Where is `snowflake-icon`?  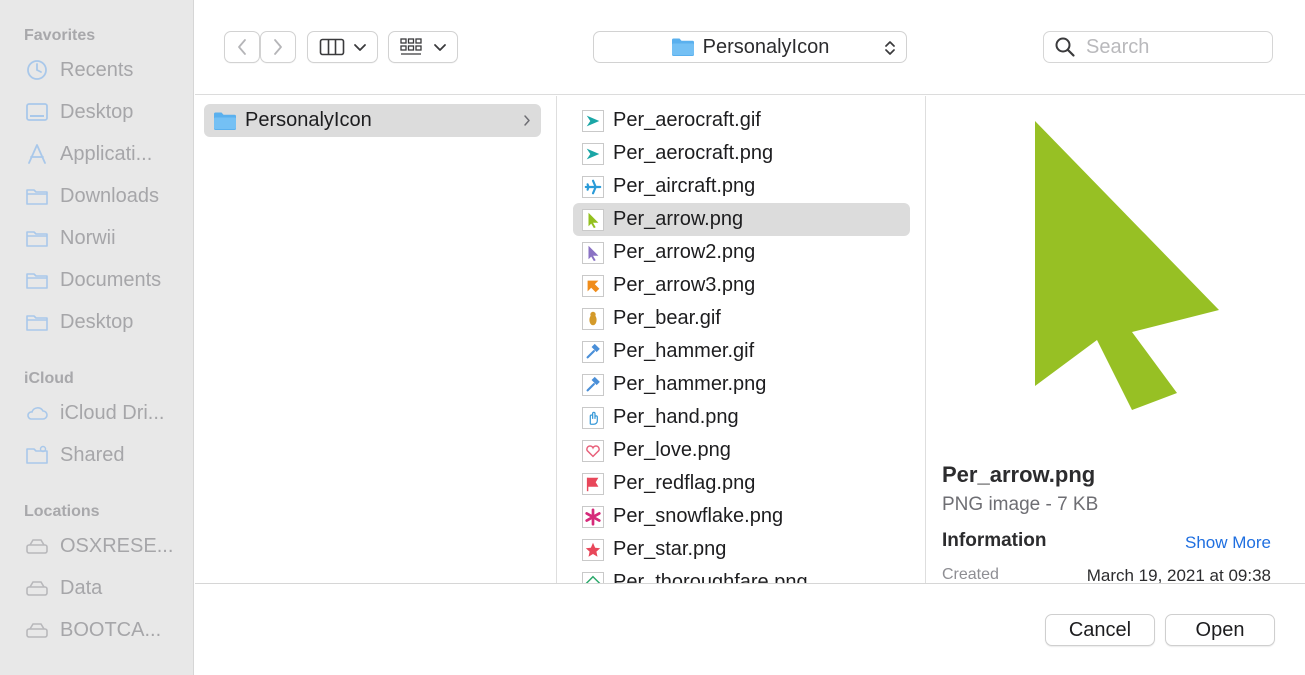 snowflake-icon is located at coordinates (593, 516).